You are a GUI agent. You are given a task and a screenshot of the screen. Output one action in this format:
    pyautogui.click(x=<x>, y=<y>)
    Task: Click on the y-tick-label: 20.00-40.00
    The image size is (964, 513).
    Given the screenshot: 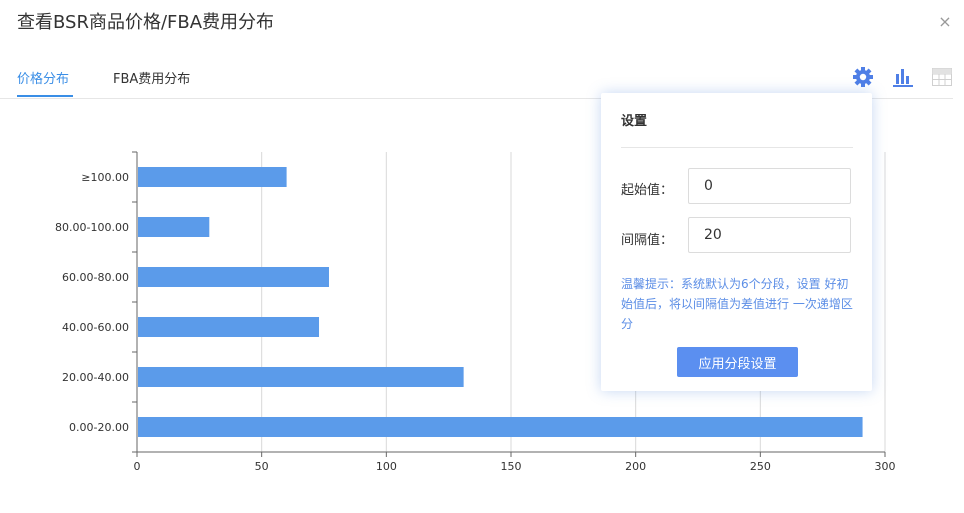 What is the action you would take?
    pyautogui.click(x=95, y=377)
    